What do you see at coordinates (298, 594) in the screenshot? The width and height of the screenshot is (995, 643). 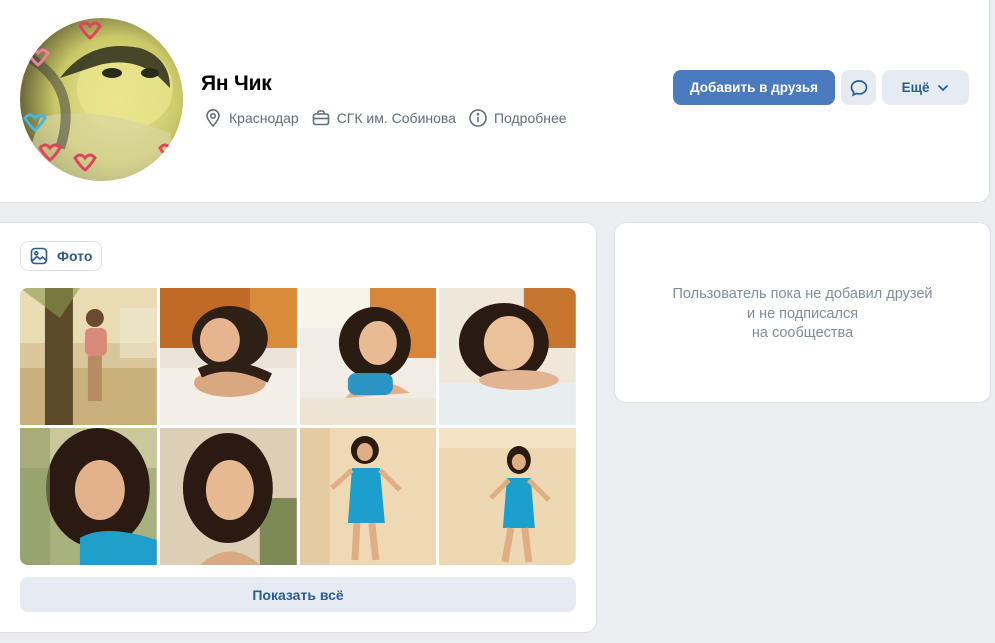 I see `show-all-photos-button: Показать всё` at bounding box center [298, 594].